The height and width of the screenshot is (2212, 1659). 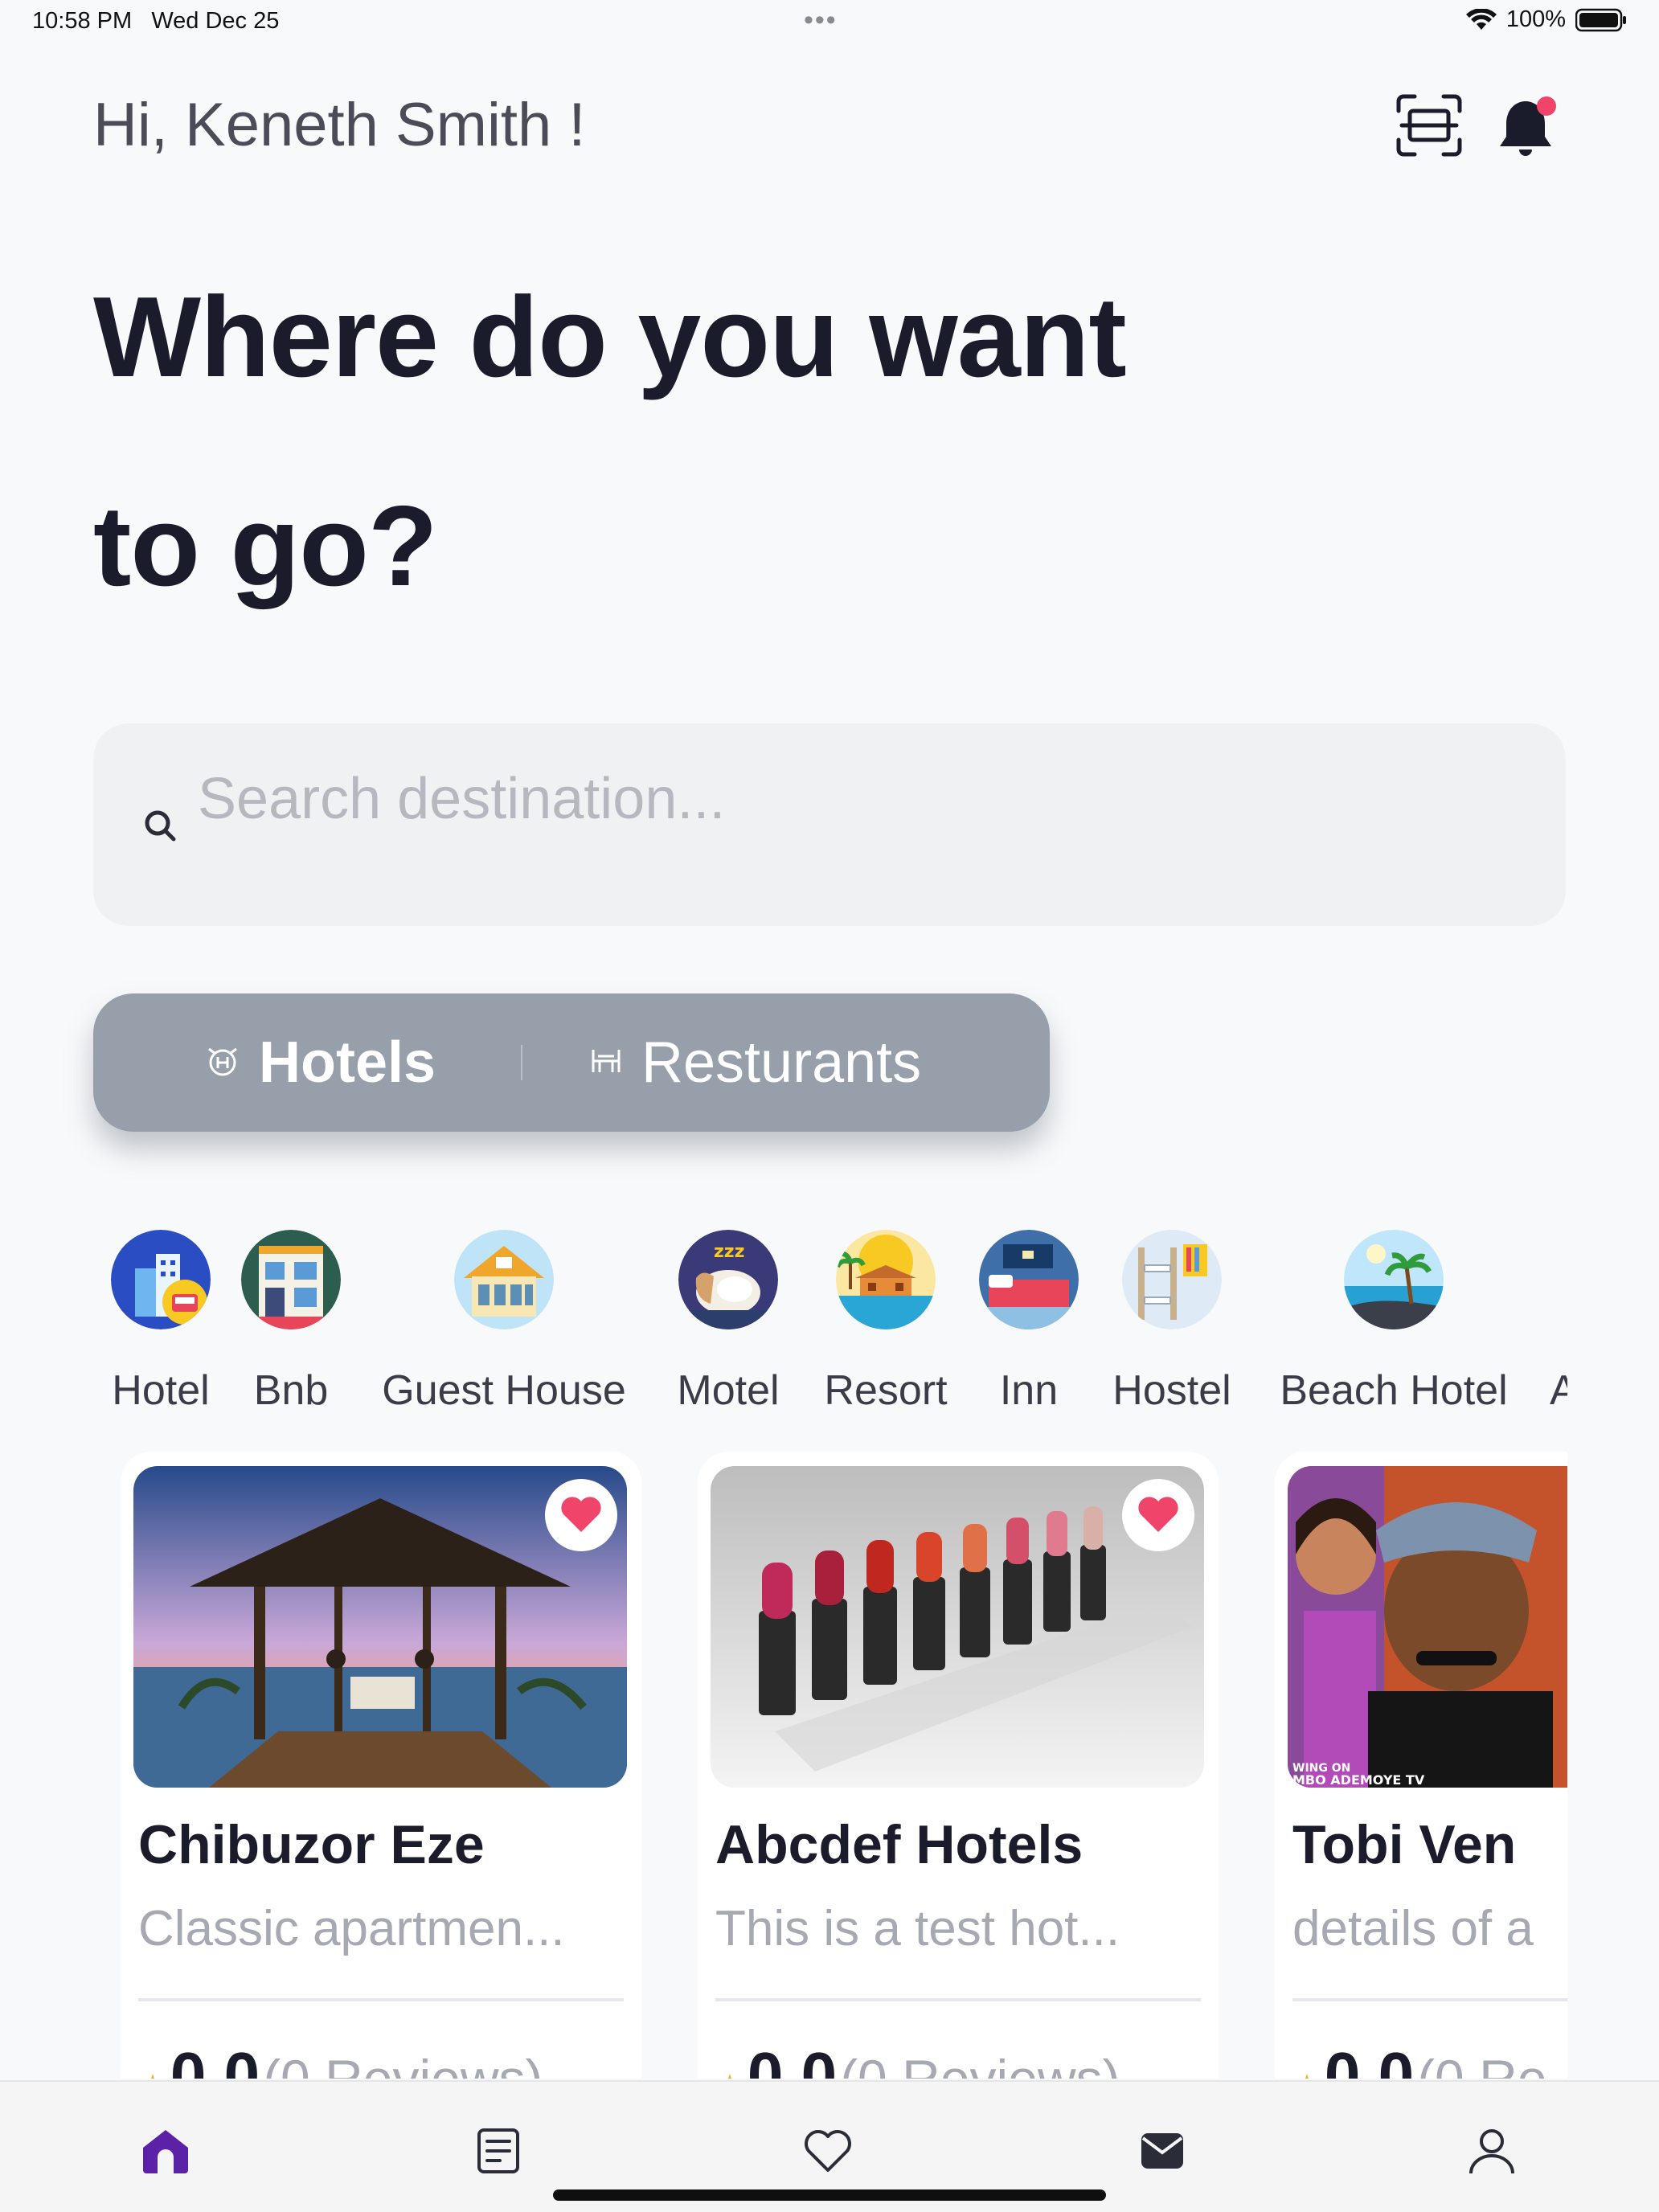 I want to click on hostel-icon, so click(x=1172, y=1279).